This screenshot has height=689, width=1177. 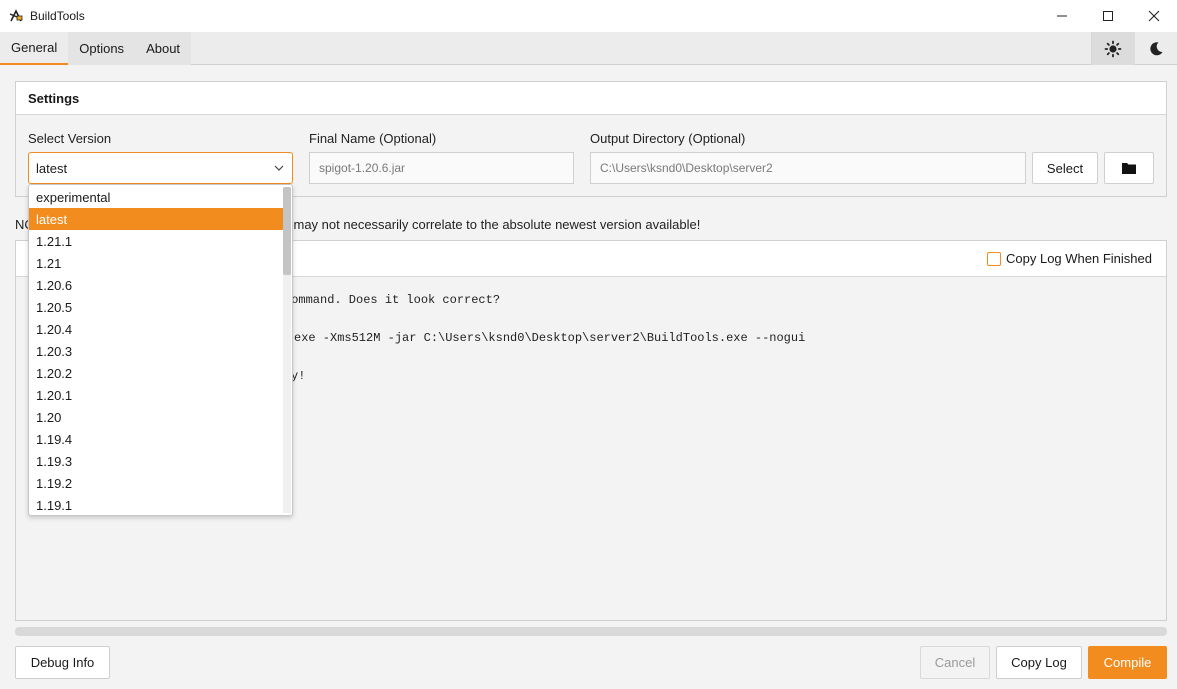 I want to click on compile-button: Compile, so click(x=1127, y=662).